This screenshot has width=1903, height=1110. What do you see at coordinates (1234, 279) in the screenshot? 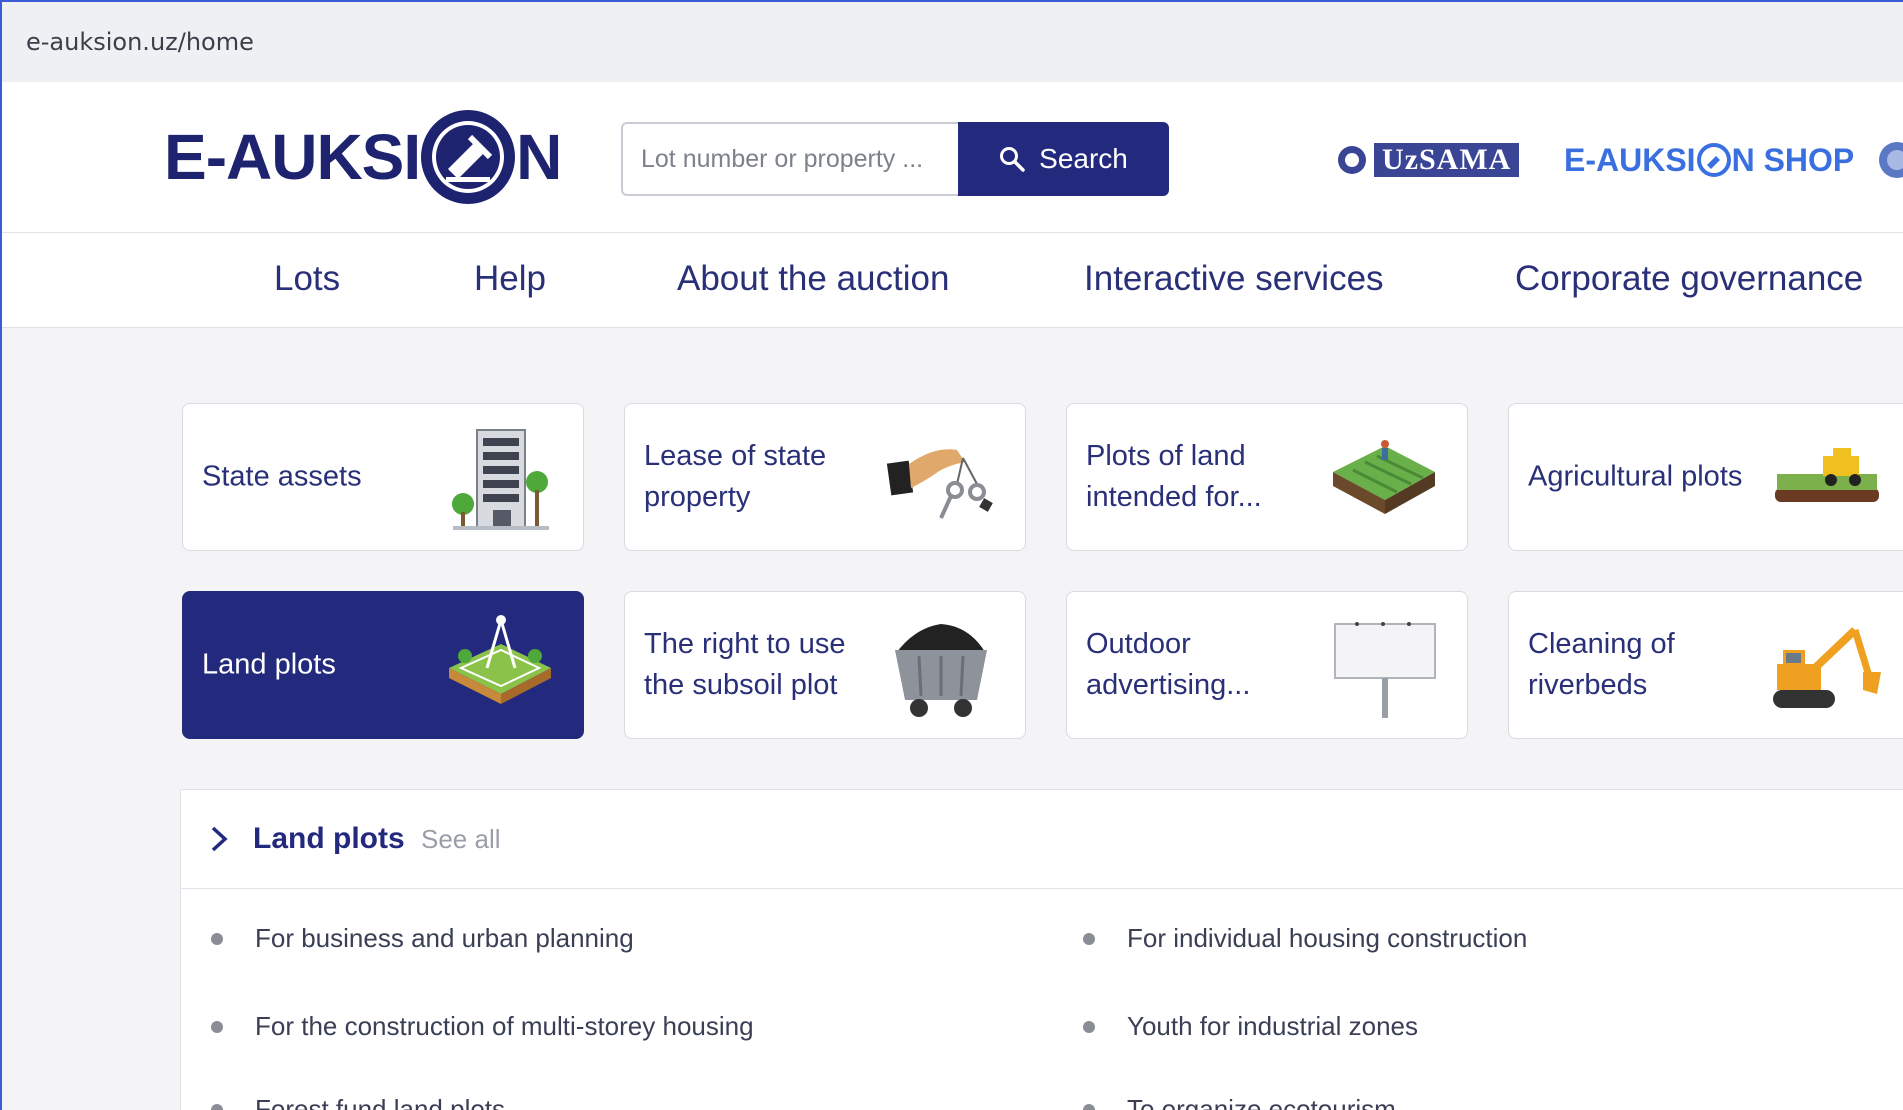
I see `nav-item-interactive-services: Interactive services` at bounding box center [1234, 279].